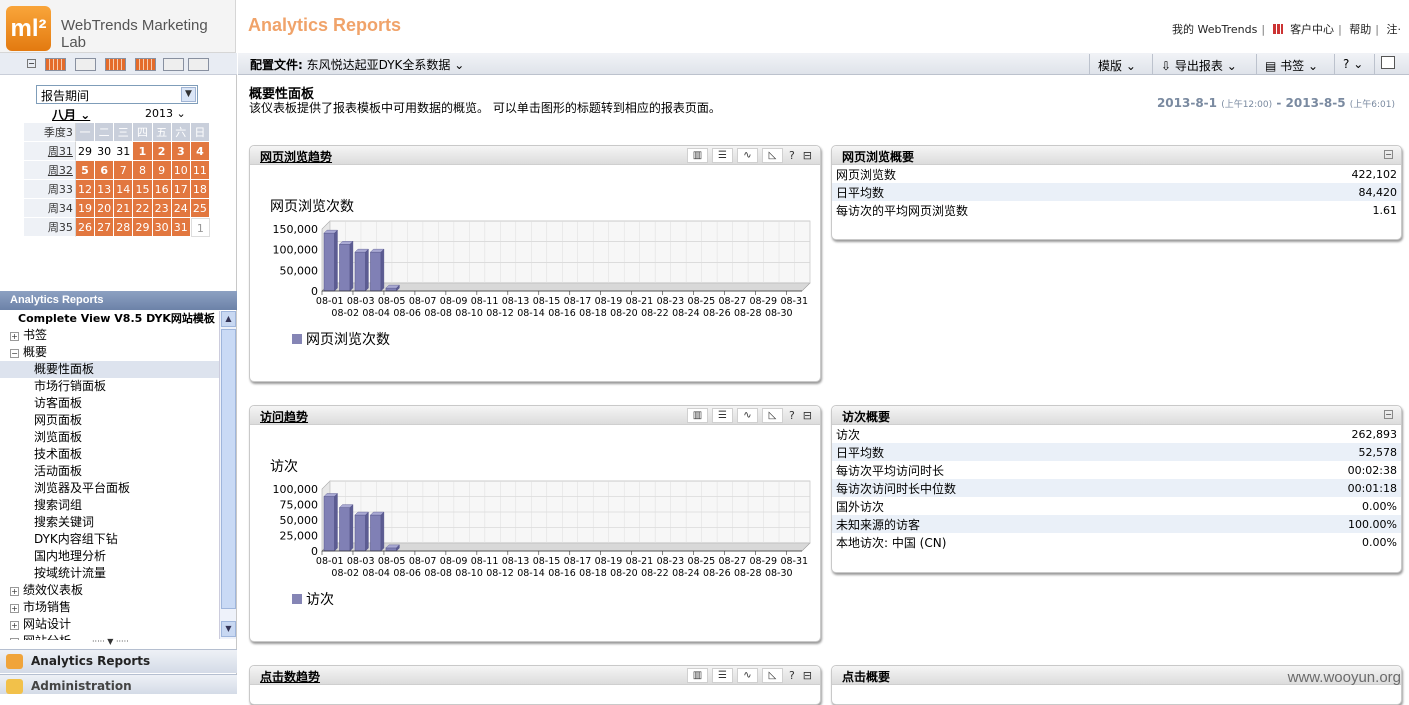  Describe the element at coordinates (85, 227) in the screenshot. I see `calendar-day: 26` at that location.